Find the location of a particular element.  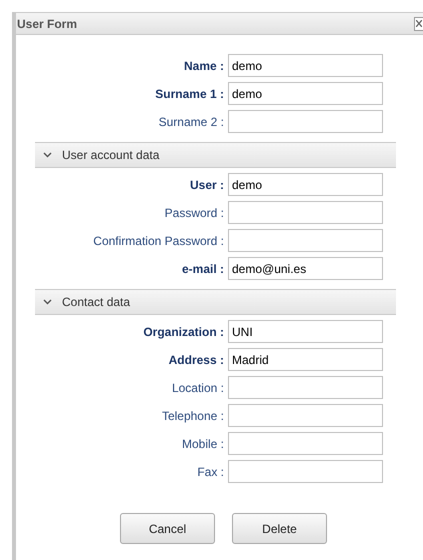

field-label: e-mail : is located at coordinates (202, 269).